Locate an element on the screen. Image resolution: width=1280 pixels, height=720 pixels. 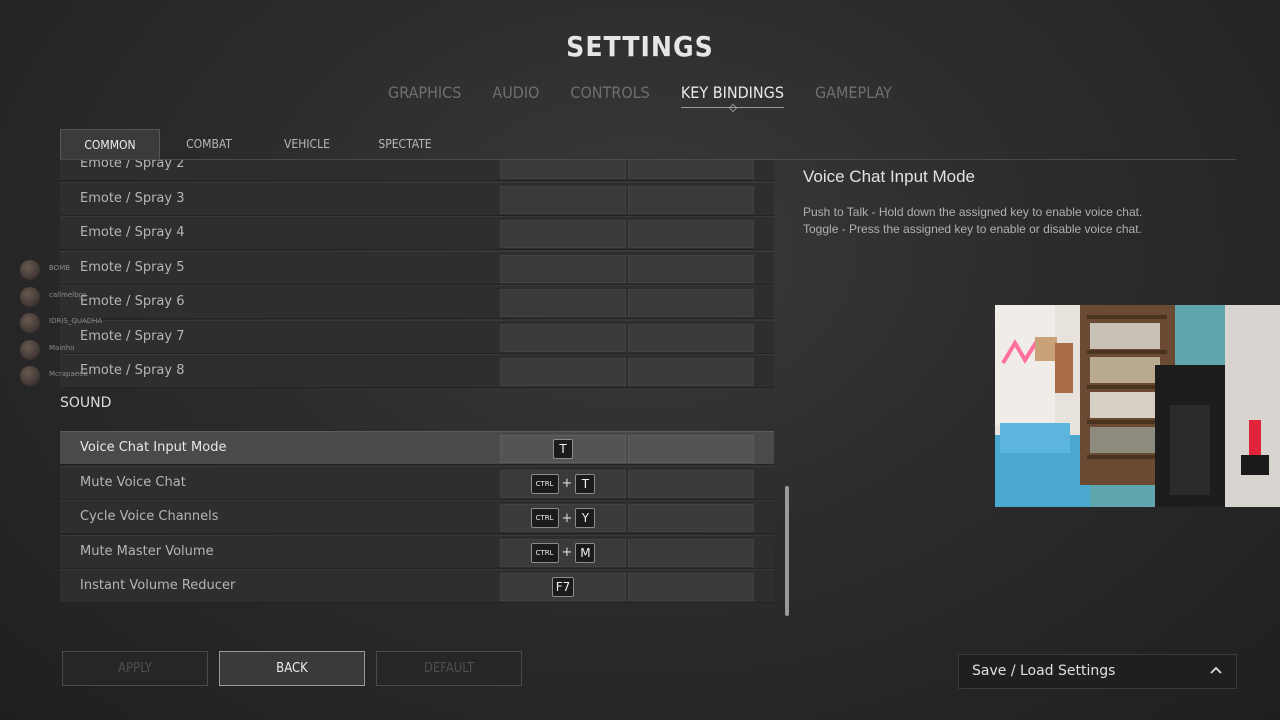
overlay-user: BOMB is located at coordinates (103, 271).